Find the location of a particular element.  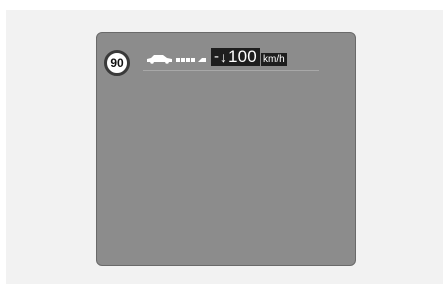

target-speed-readout: - ↓ 100 is located at coordinates (235, 57).